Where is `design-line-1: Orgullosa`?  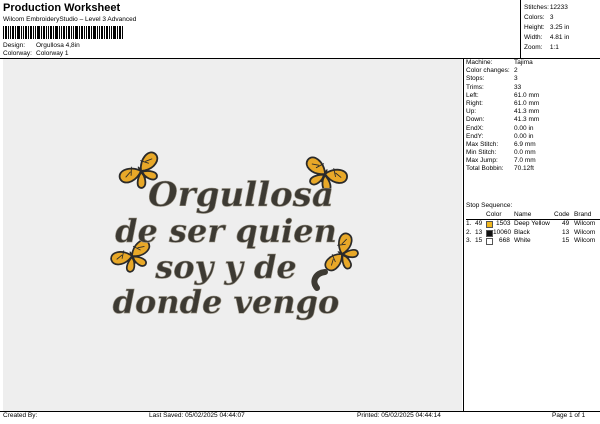
design-line-1: Orgullosa is located at coordinates (241, 195).